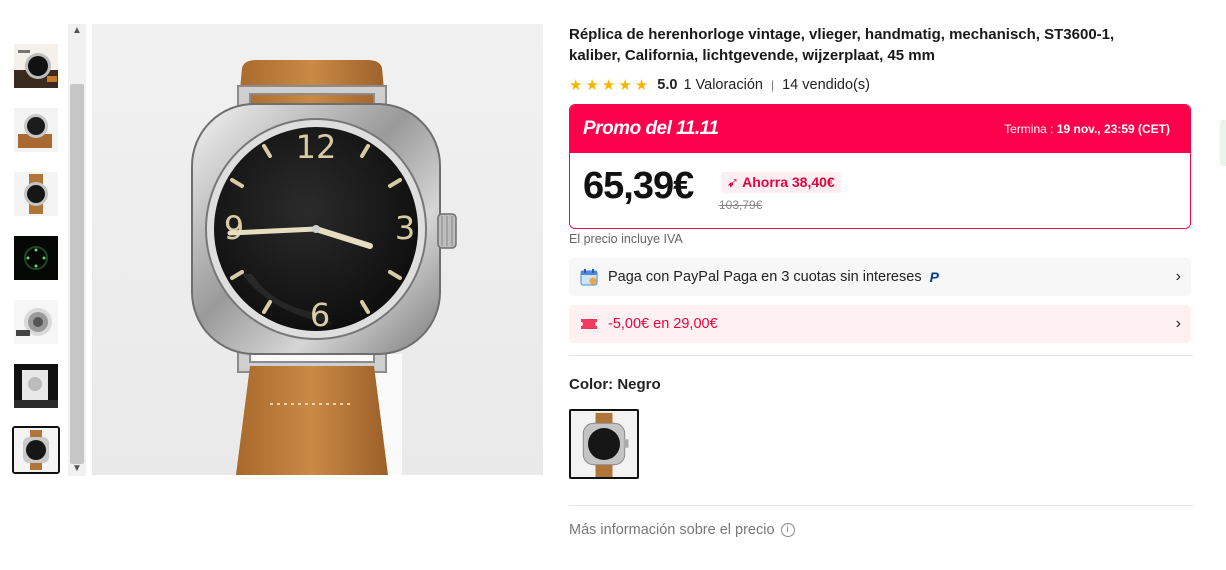  What do you see at coordinates (1029, 129) in the screenshot?
I see `promo-ends-label: Termina :` at bounding box center [1029, 129].